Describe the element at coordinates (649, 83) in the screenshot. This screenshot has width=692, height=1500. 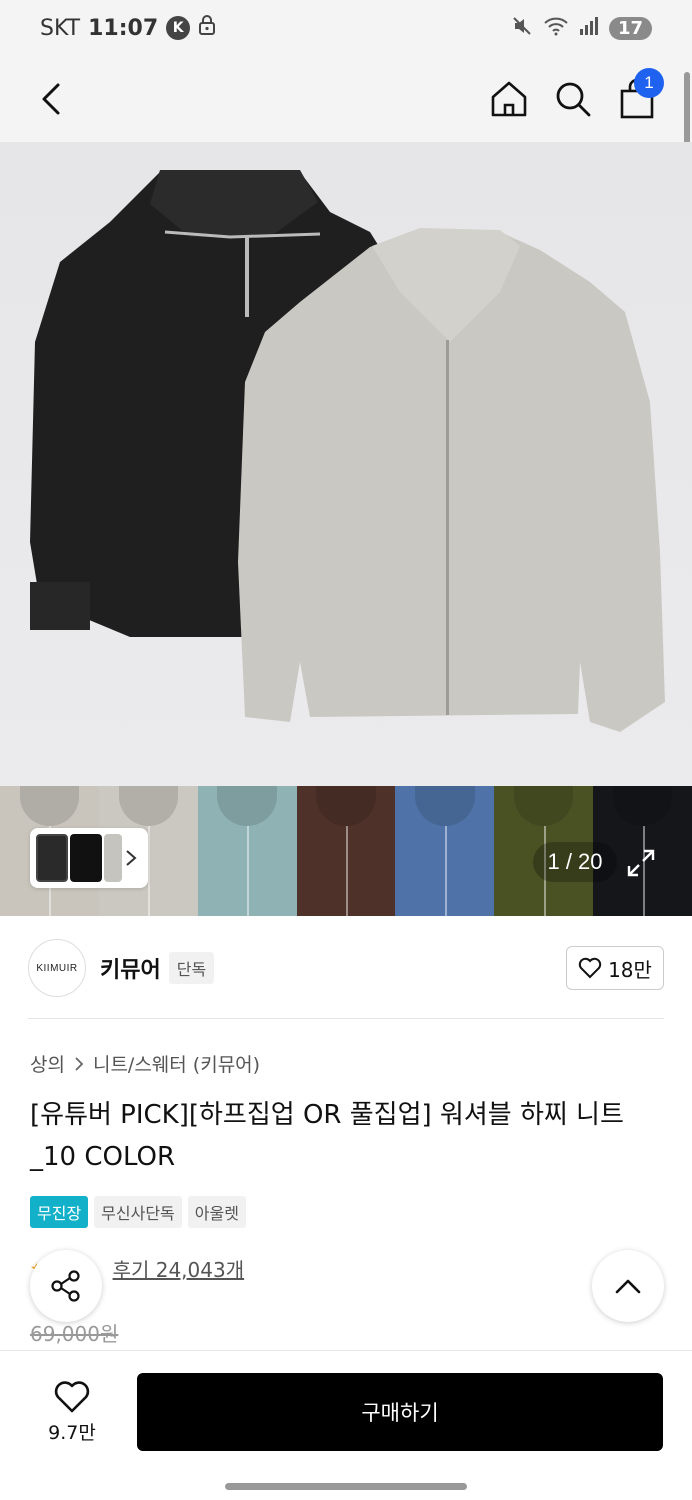
I see `cart-count-badge: 1` at that location.